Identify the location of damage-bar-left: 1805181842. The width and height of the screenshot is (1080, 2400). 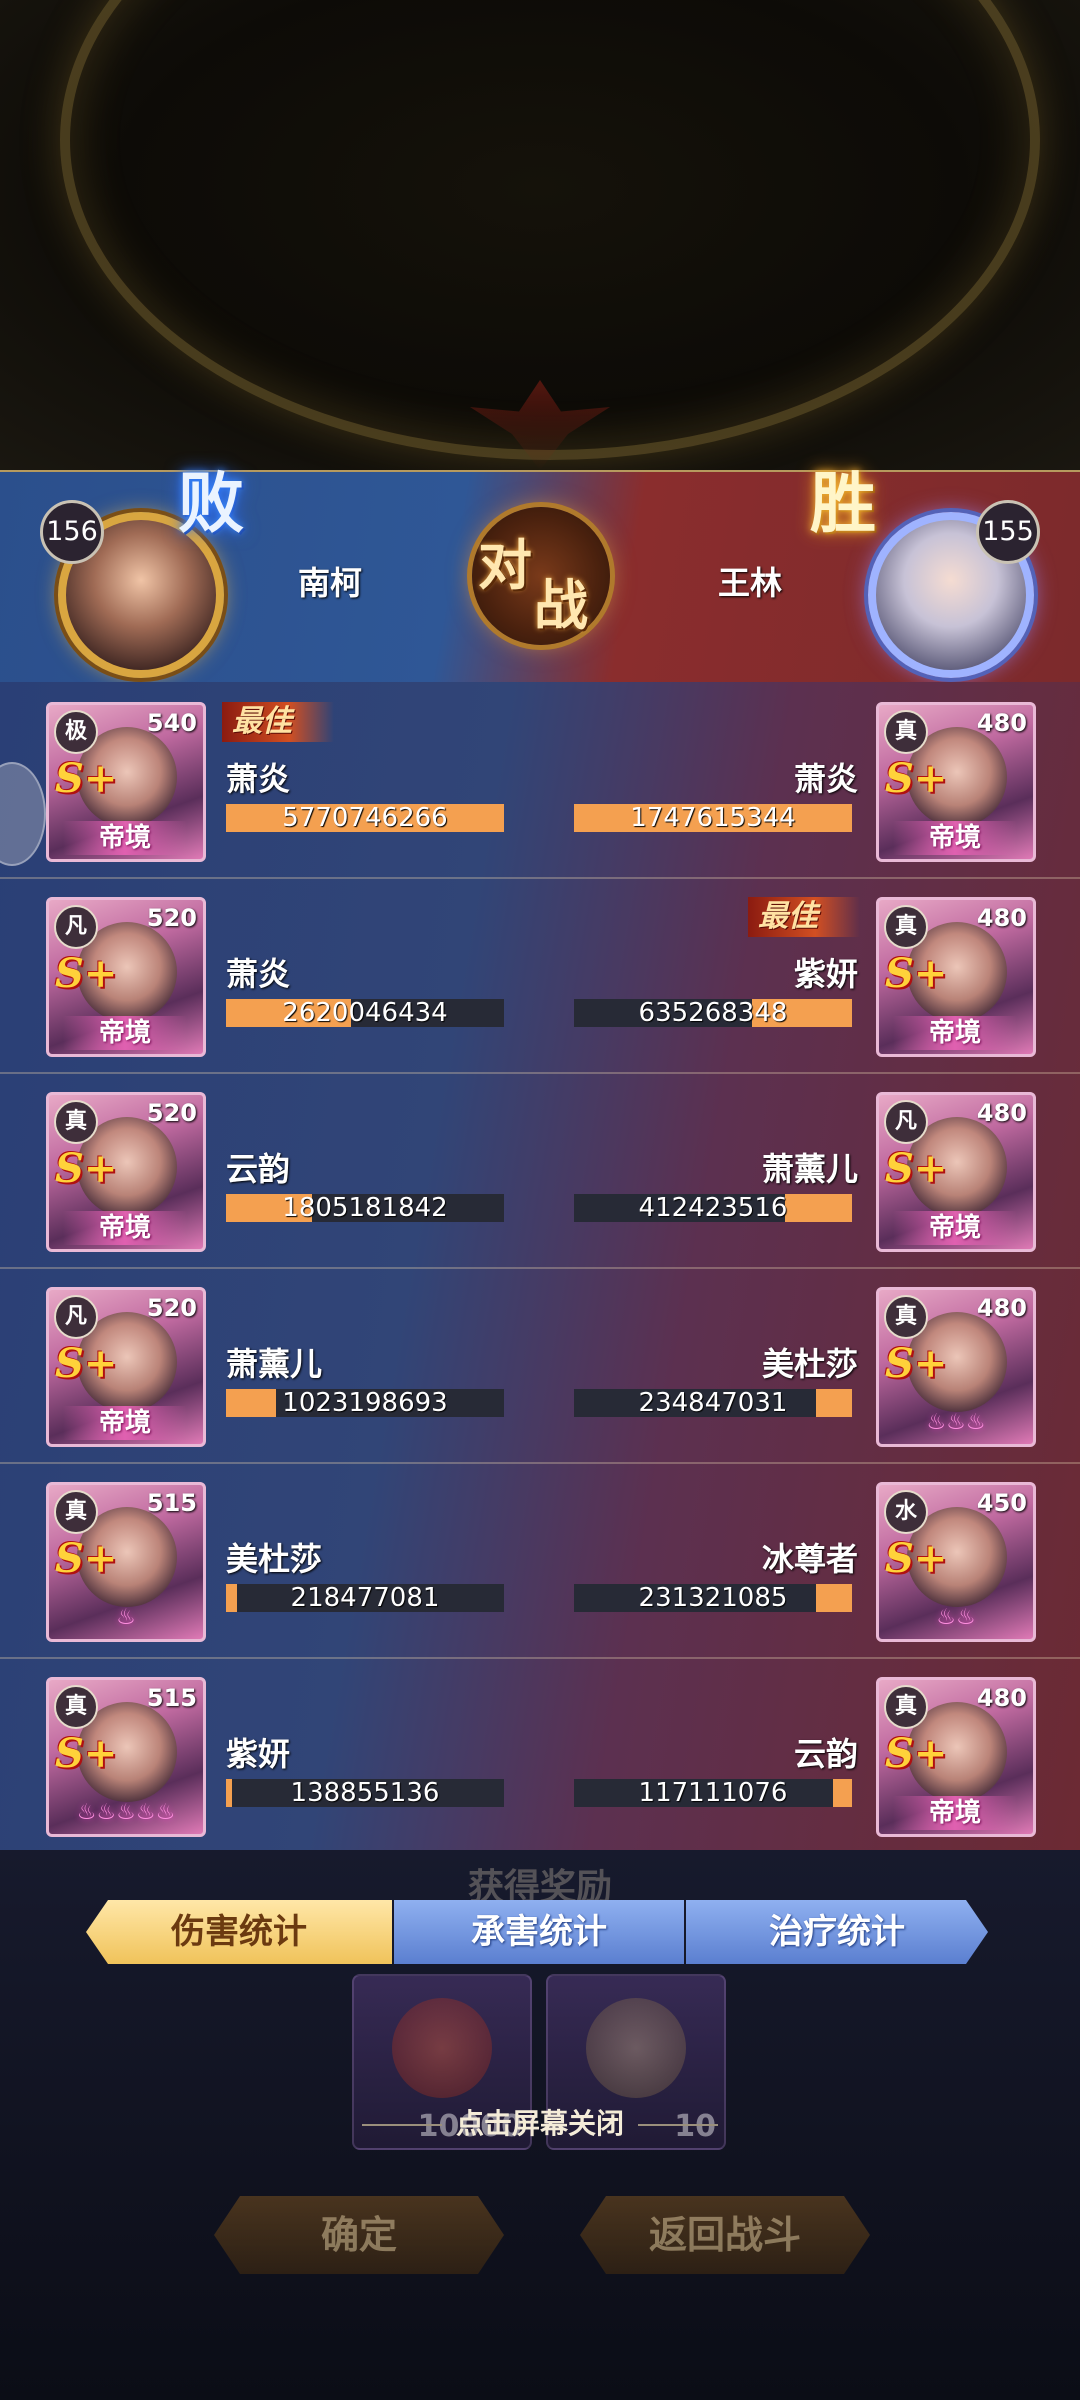
(365, 1208).